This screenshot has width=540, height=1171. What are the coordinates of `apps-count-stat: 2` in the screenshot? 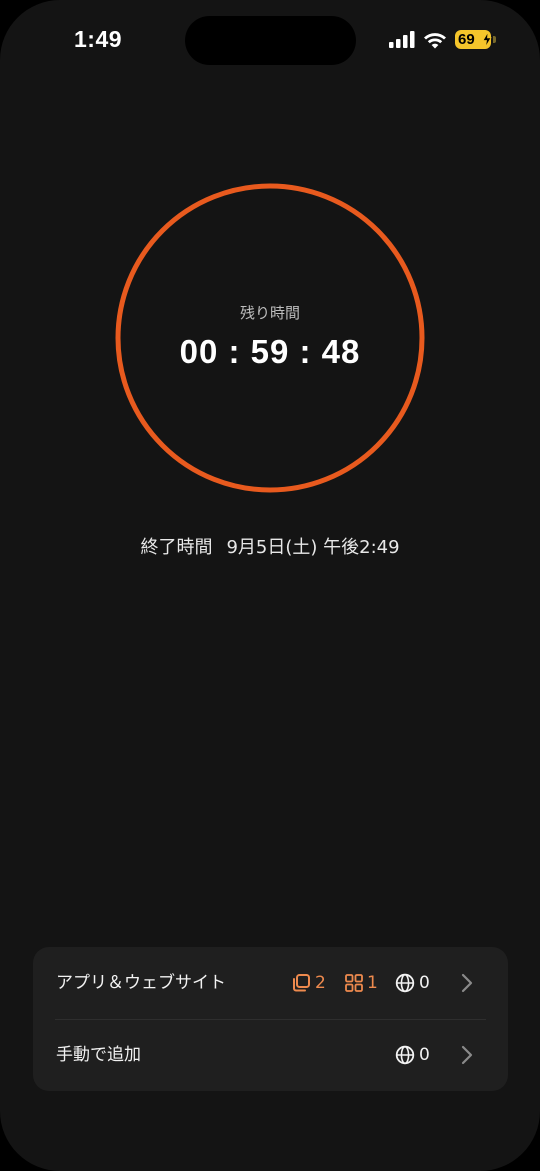 It's located at (308, 983).